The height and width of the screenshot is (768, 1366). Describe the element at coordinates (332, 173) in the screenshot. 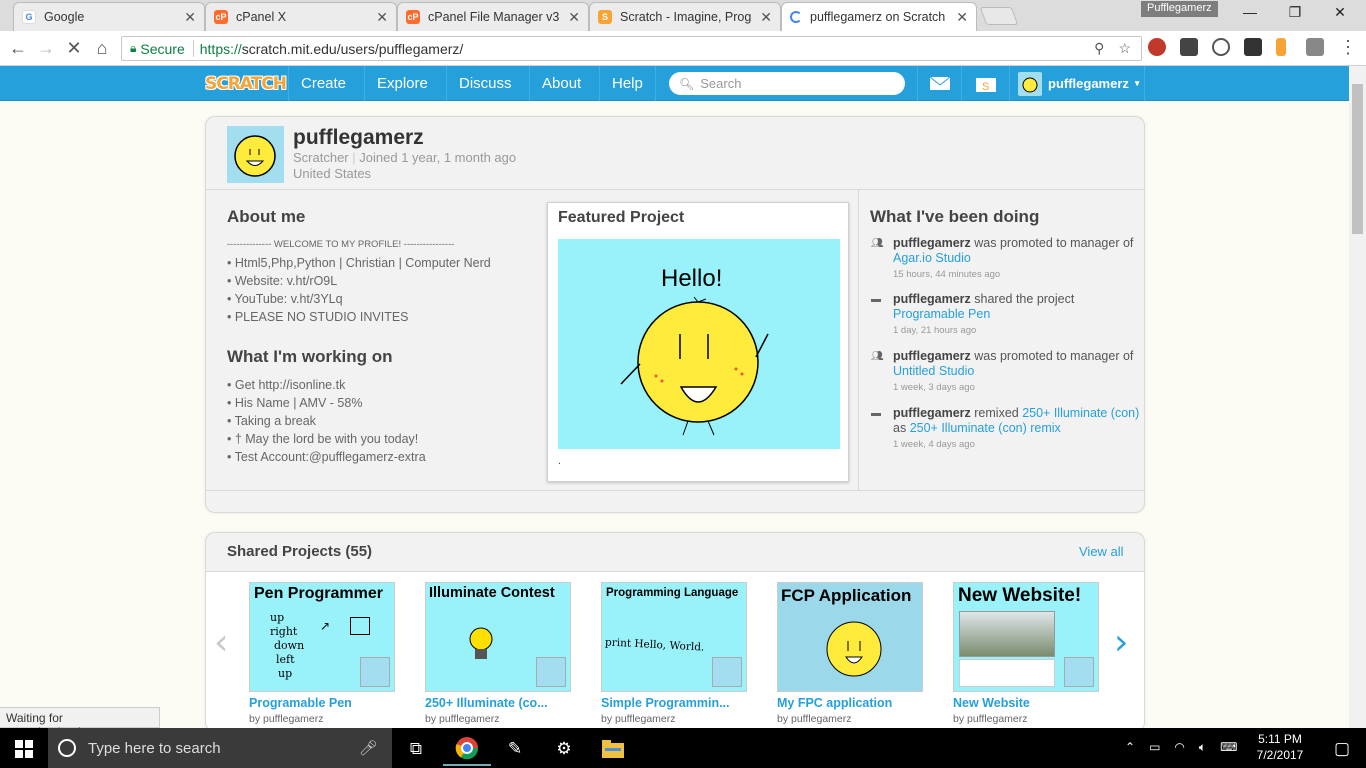

I see `location-label: United States` at that location.